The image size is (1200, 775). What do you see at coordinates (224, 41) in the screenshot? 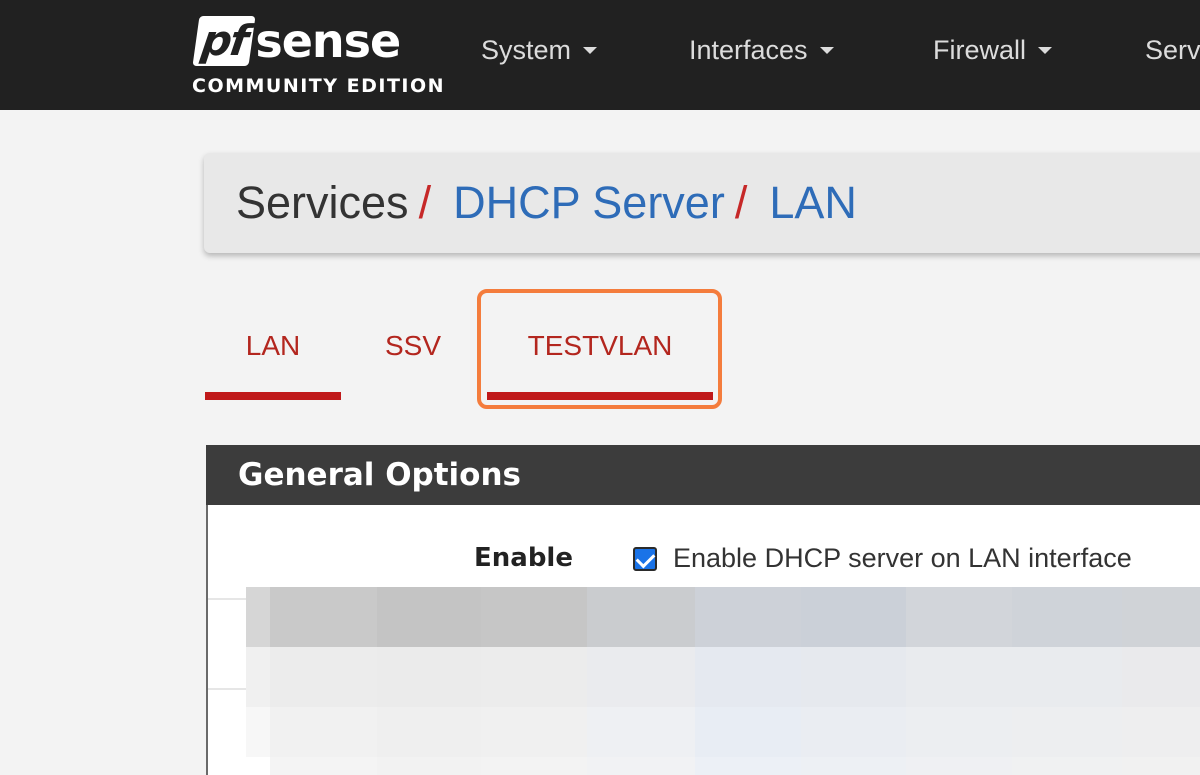
I see `logo-pf: pf` at bounding box center [224, 41].